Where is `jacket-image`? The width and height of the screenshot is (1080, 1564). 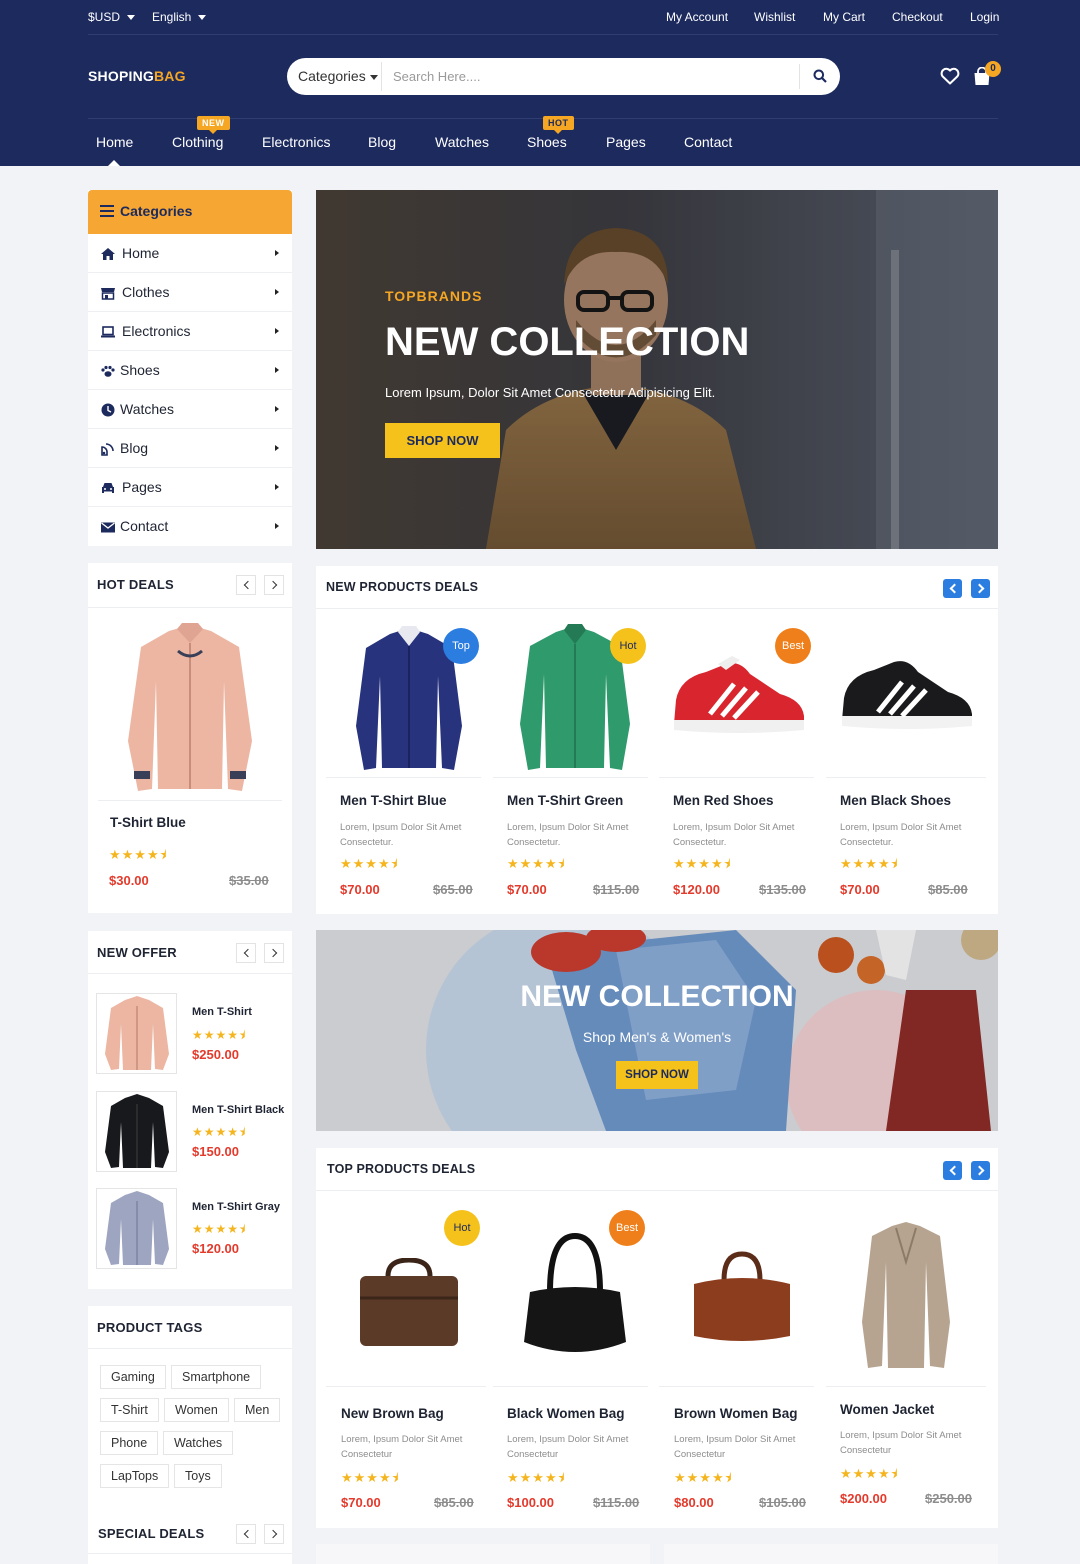
jacket-image is located at coordinates (906, 1295).